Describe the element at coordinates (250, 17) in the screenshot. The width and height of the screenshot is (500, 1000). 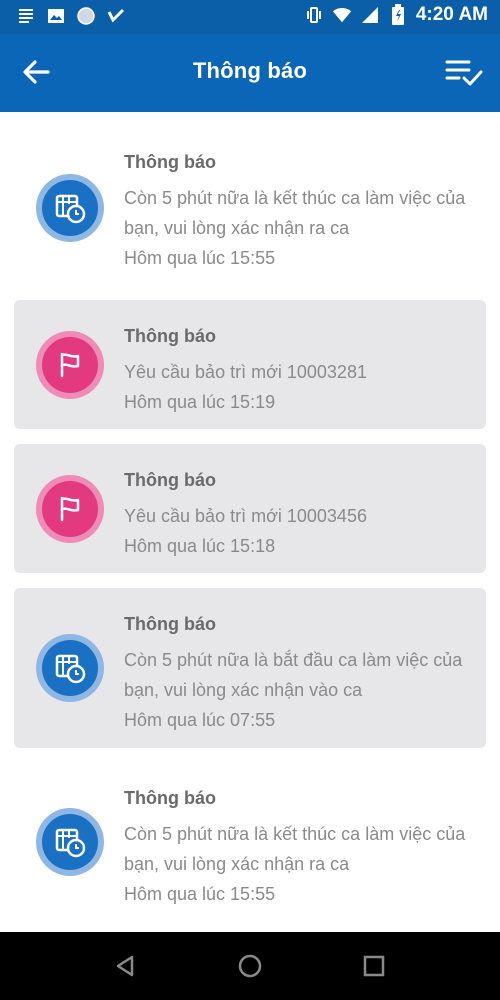
I see `status-bar: 4:20 AM` at that location.